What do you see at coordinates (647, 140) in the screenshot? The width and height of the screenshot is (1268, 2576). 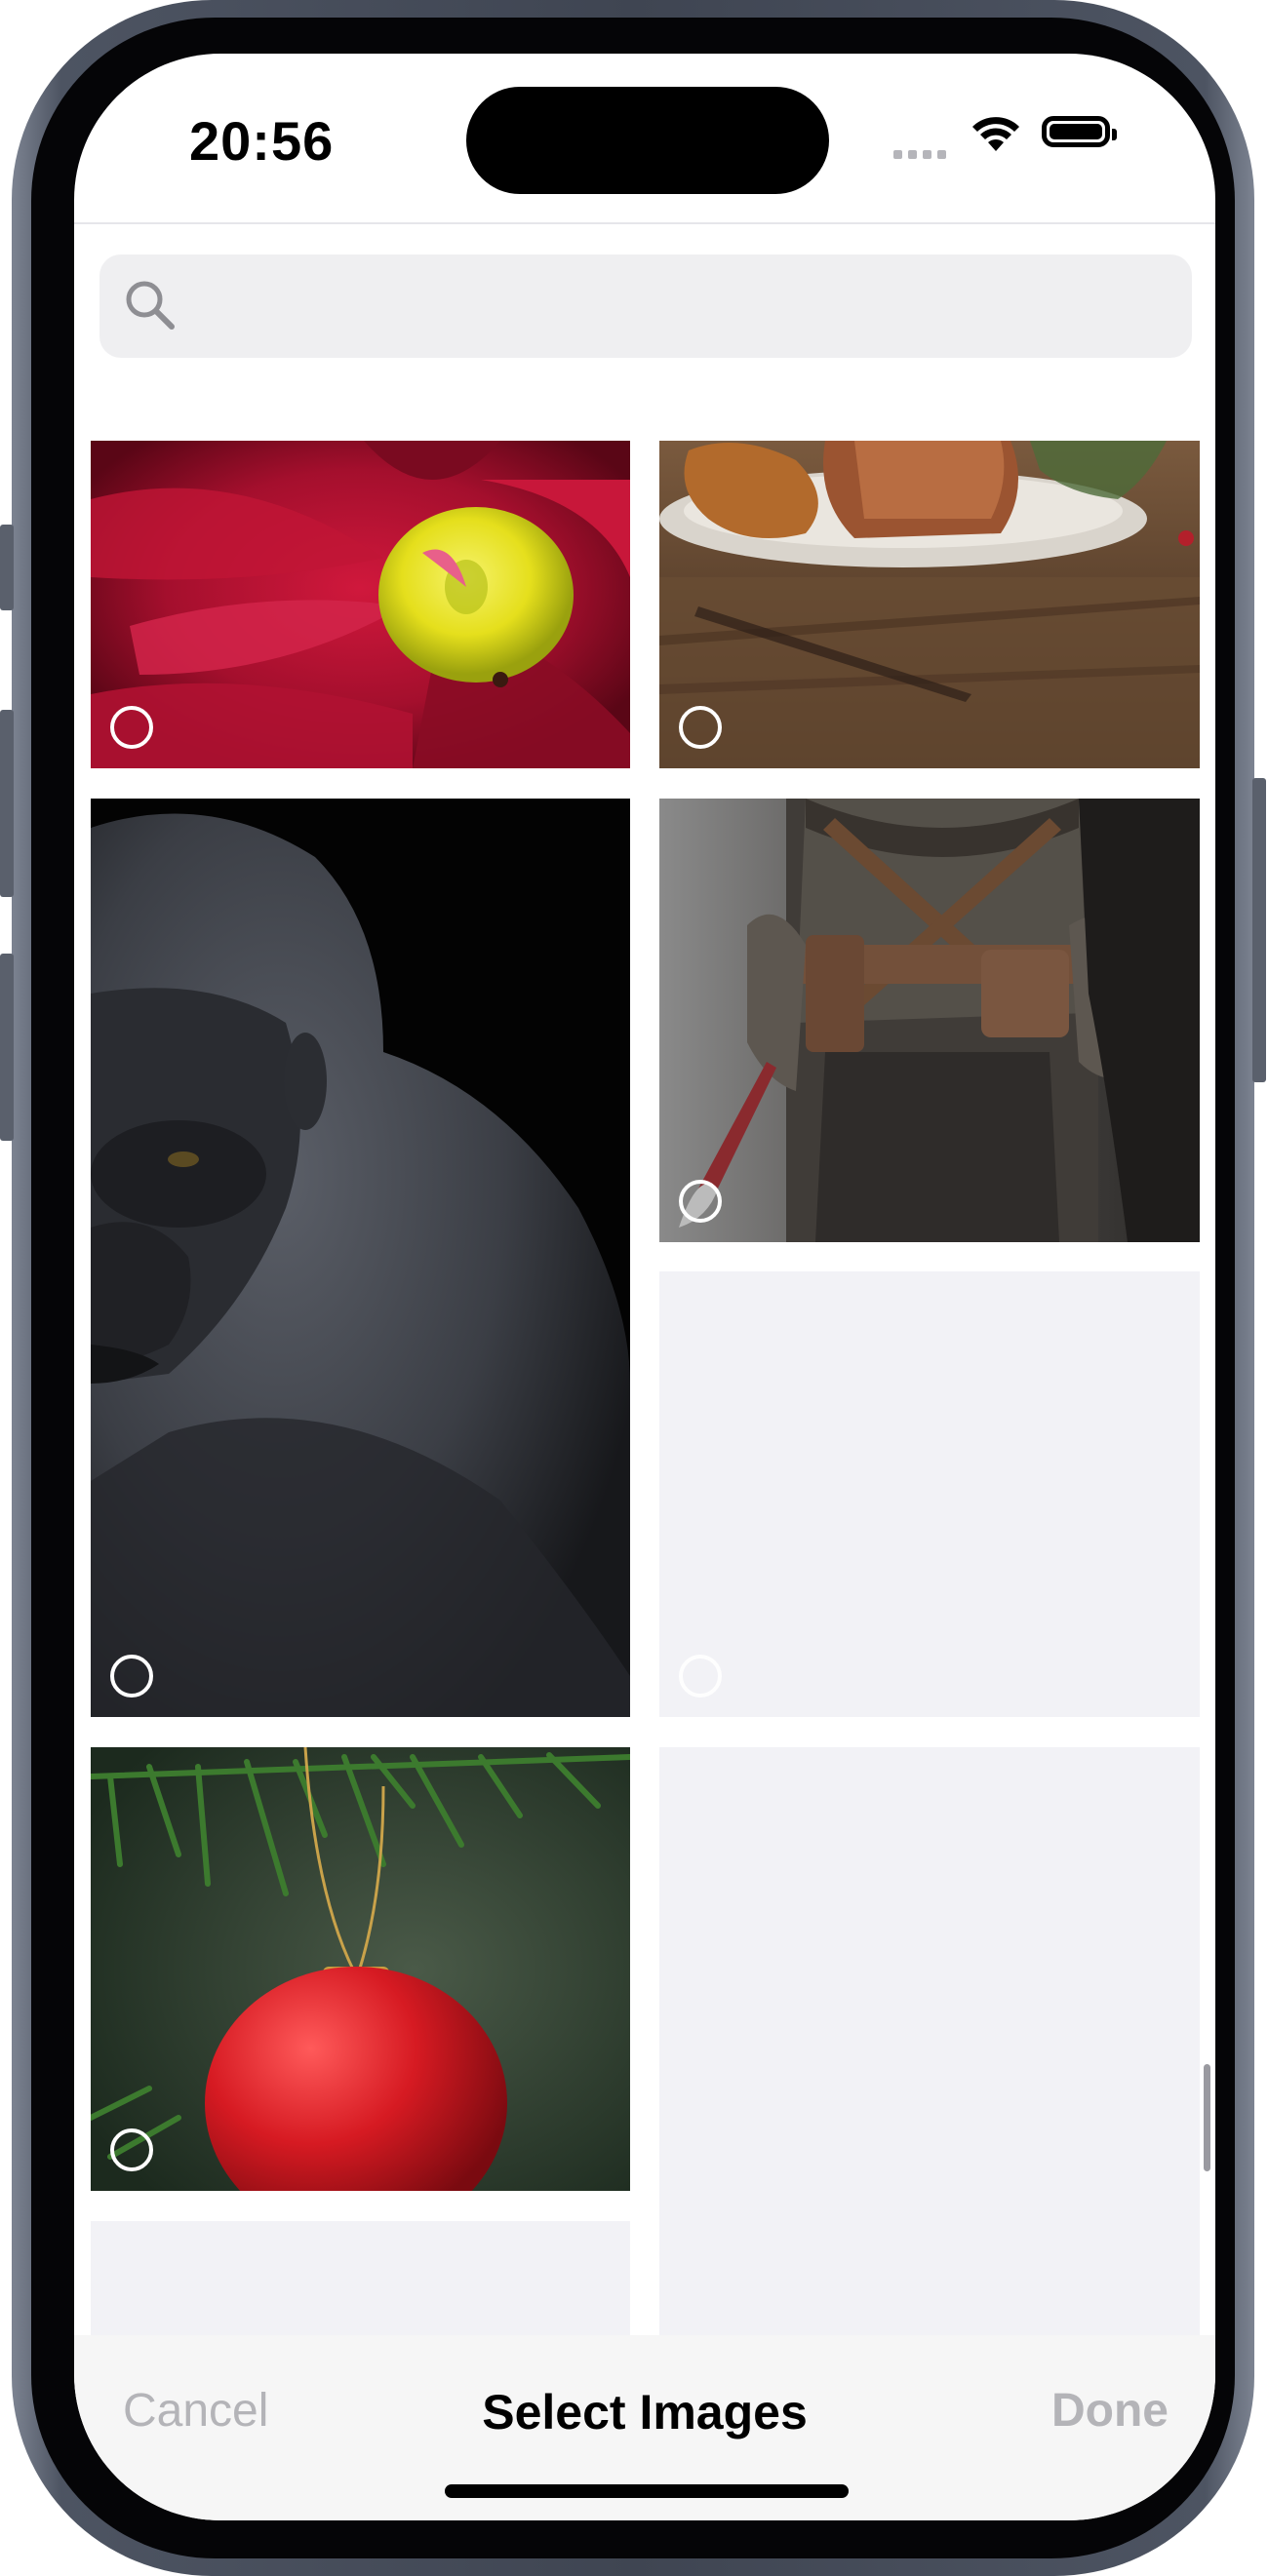 I see `dynamic-island` at bounding box center [647, 140].